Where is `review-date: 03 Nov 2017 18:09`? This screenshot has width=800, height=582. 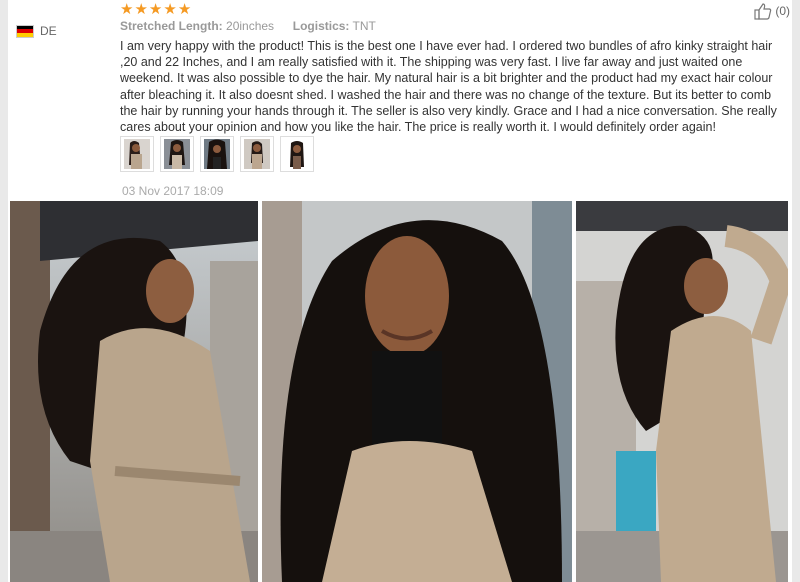 review-date: 03 Nov 2017 18:09 is located at coordinates (173, 191).